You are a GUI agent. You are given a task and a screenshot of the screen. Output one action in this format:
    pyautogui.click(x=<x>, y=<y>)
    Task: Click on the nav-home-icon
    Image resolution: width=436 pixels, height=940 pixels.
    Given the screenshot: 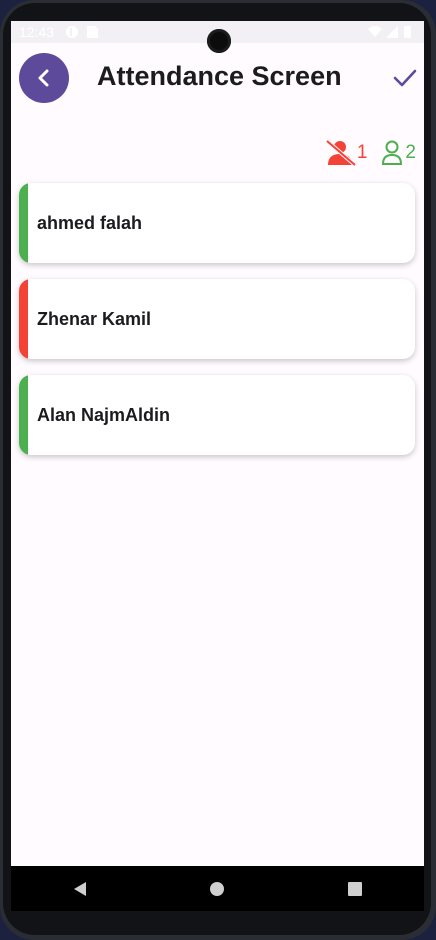 What is the action you would take?
    pyautogui.click(x=217, y=889)
    